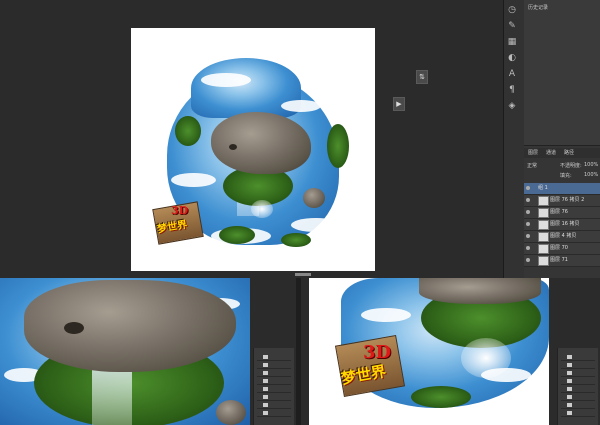 This screenshot has width=600, height=425. Describe the element at coordinates (512, 74) in the screenshot. I see `type-icon: A` at that location.